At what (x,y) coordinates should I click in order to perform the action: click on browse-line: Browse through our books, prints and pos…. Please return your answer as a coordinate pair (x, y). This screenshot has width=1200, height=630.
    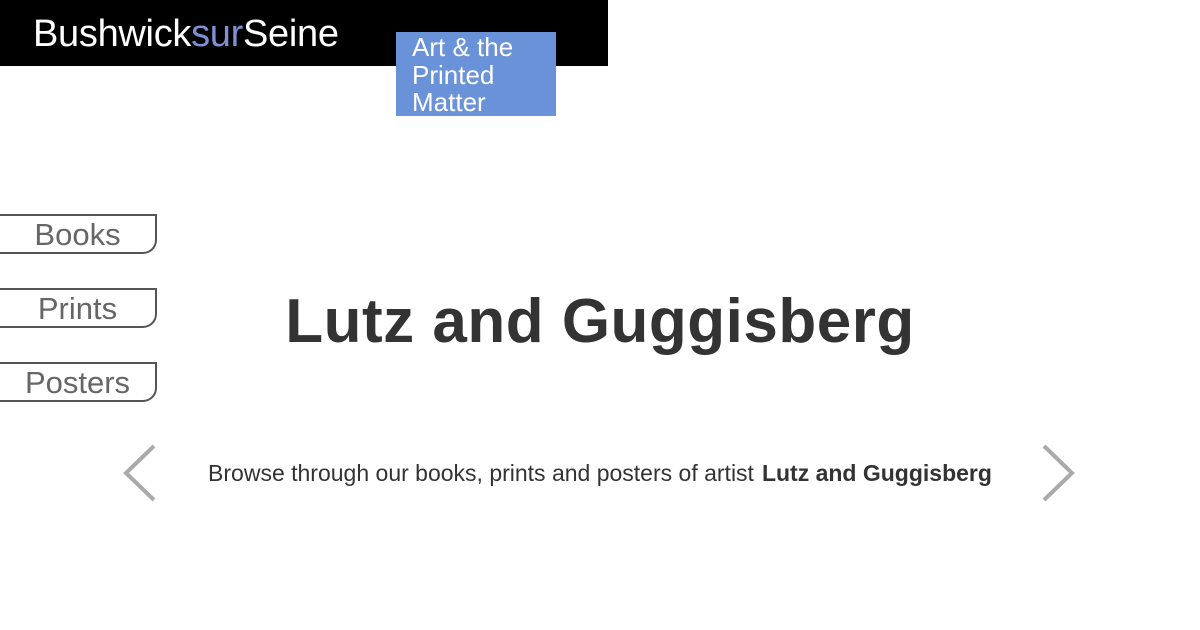
    Looking at the image, I should click on (600, 473).